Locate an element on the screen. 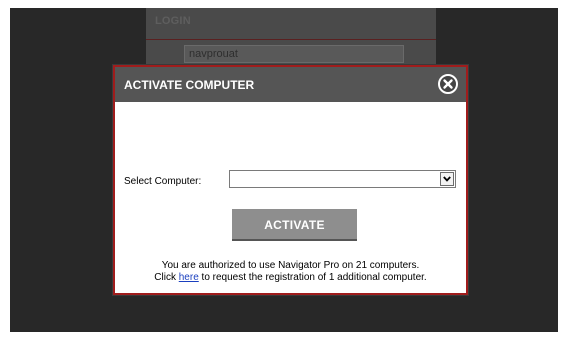  dropdown-arrow-button is located at coordinates (447, 179).